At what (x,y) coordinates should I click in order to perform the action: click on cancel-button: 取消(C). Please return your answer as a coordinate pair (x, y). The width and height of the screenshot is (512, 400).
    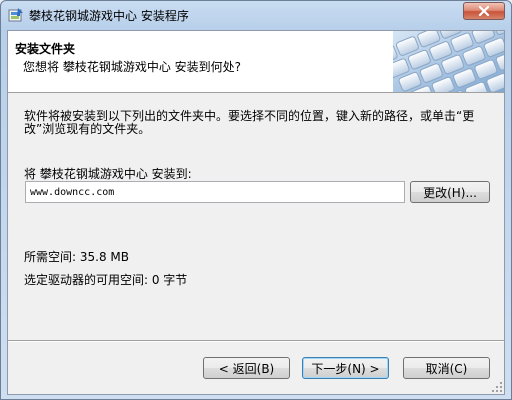
    Looking at the image, I should click on (446, 368).